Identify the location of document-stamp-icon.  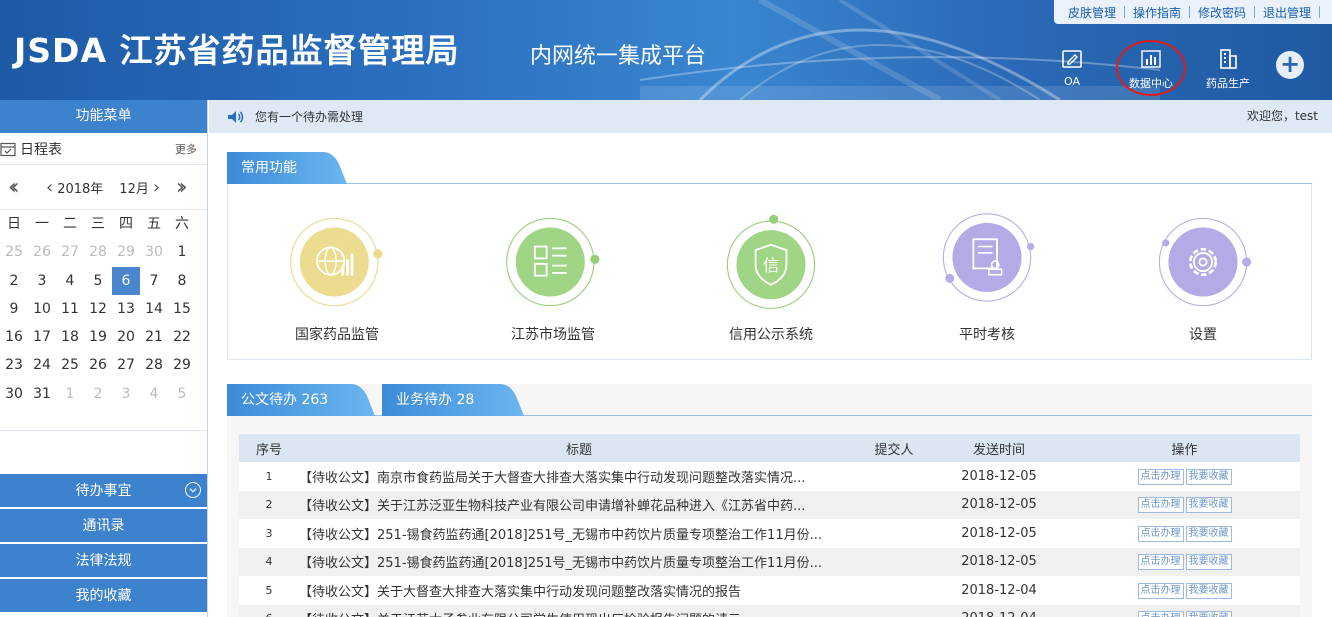
(988, 257).